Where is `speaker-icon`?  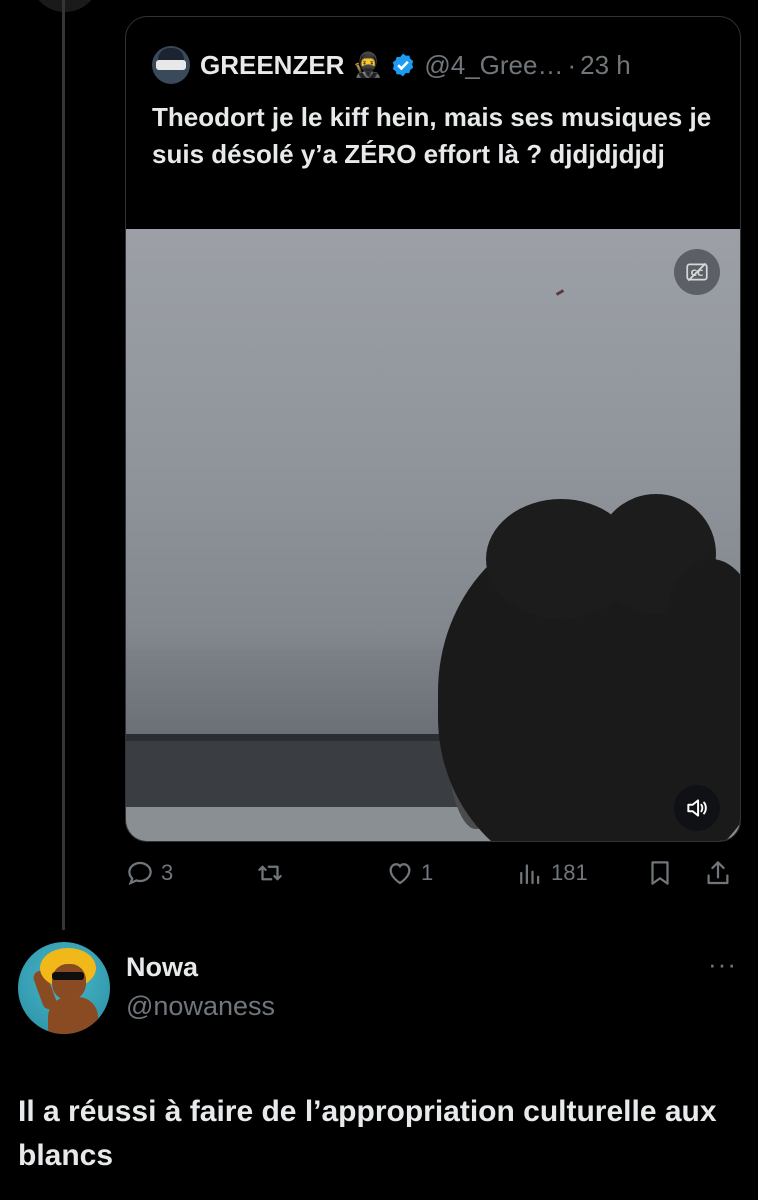
speaker-icon is located at coordinates (697, 808).